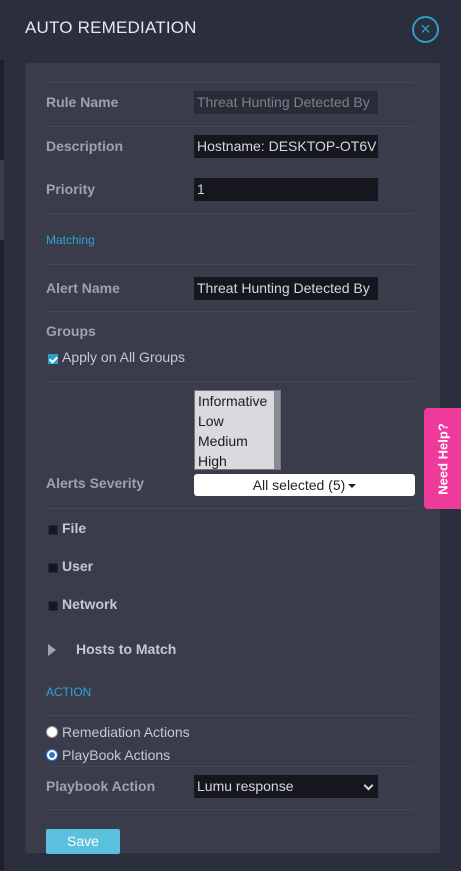  Describe the element at coordinates (85, 146) in the screenshot. I see `description-label: Description` at that location.